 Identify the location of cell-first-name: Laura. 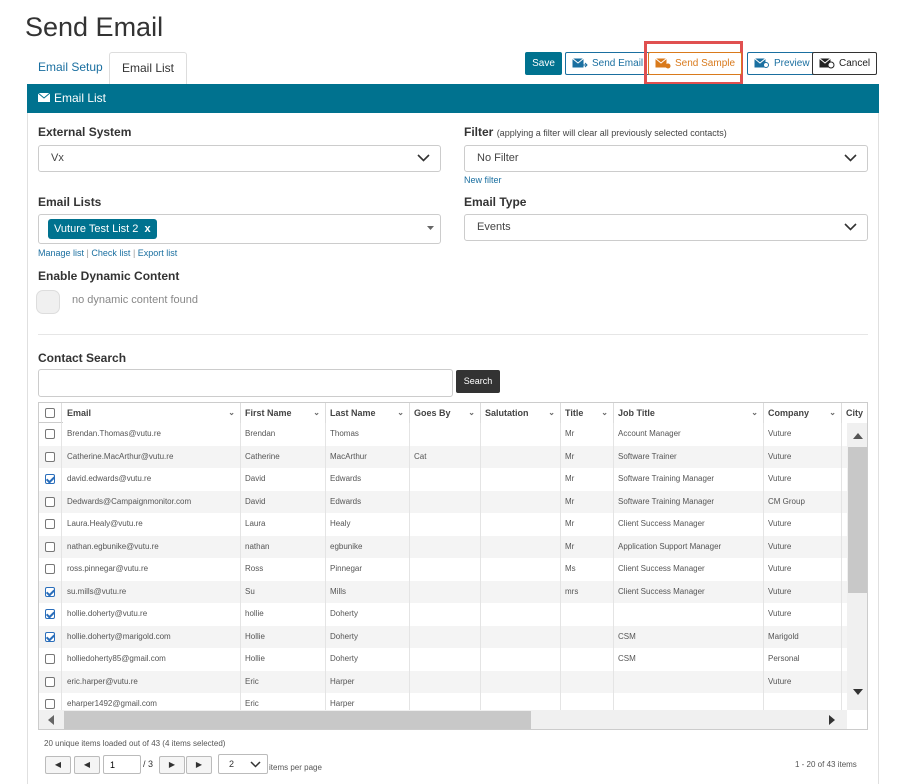
(283, 524).